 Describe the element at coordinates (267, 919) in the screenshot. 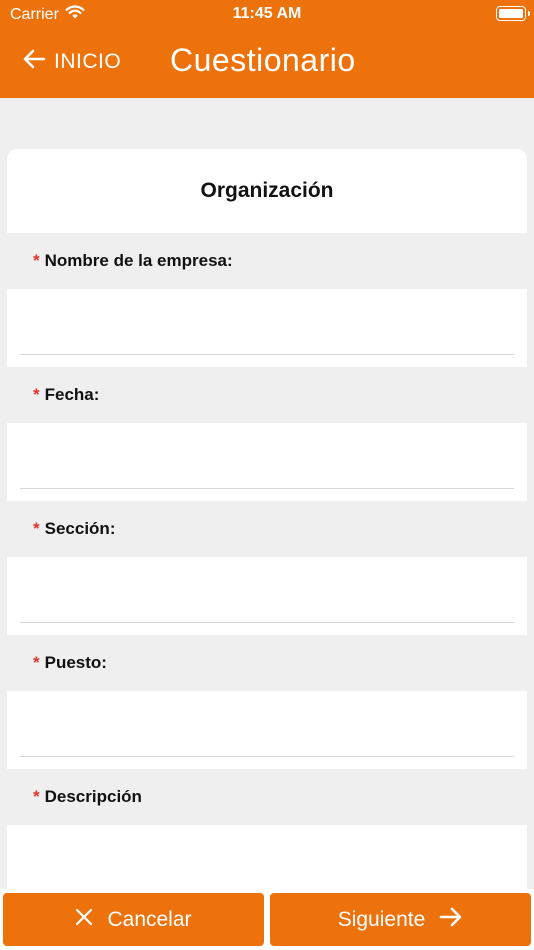

I see `bottom-action-bar: Cancelar Siguiente` at that location.